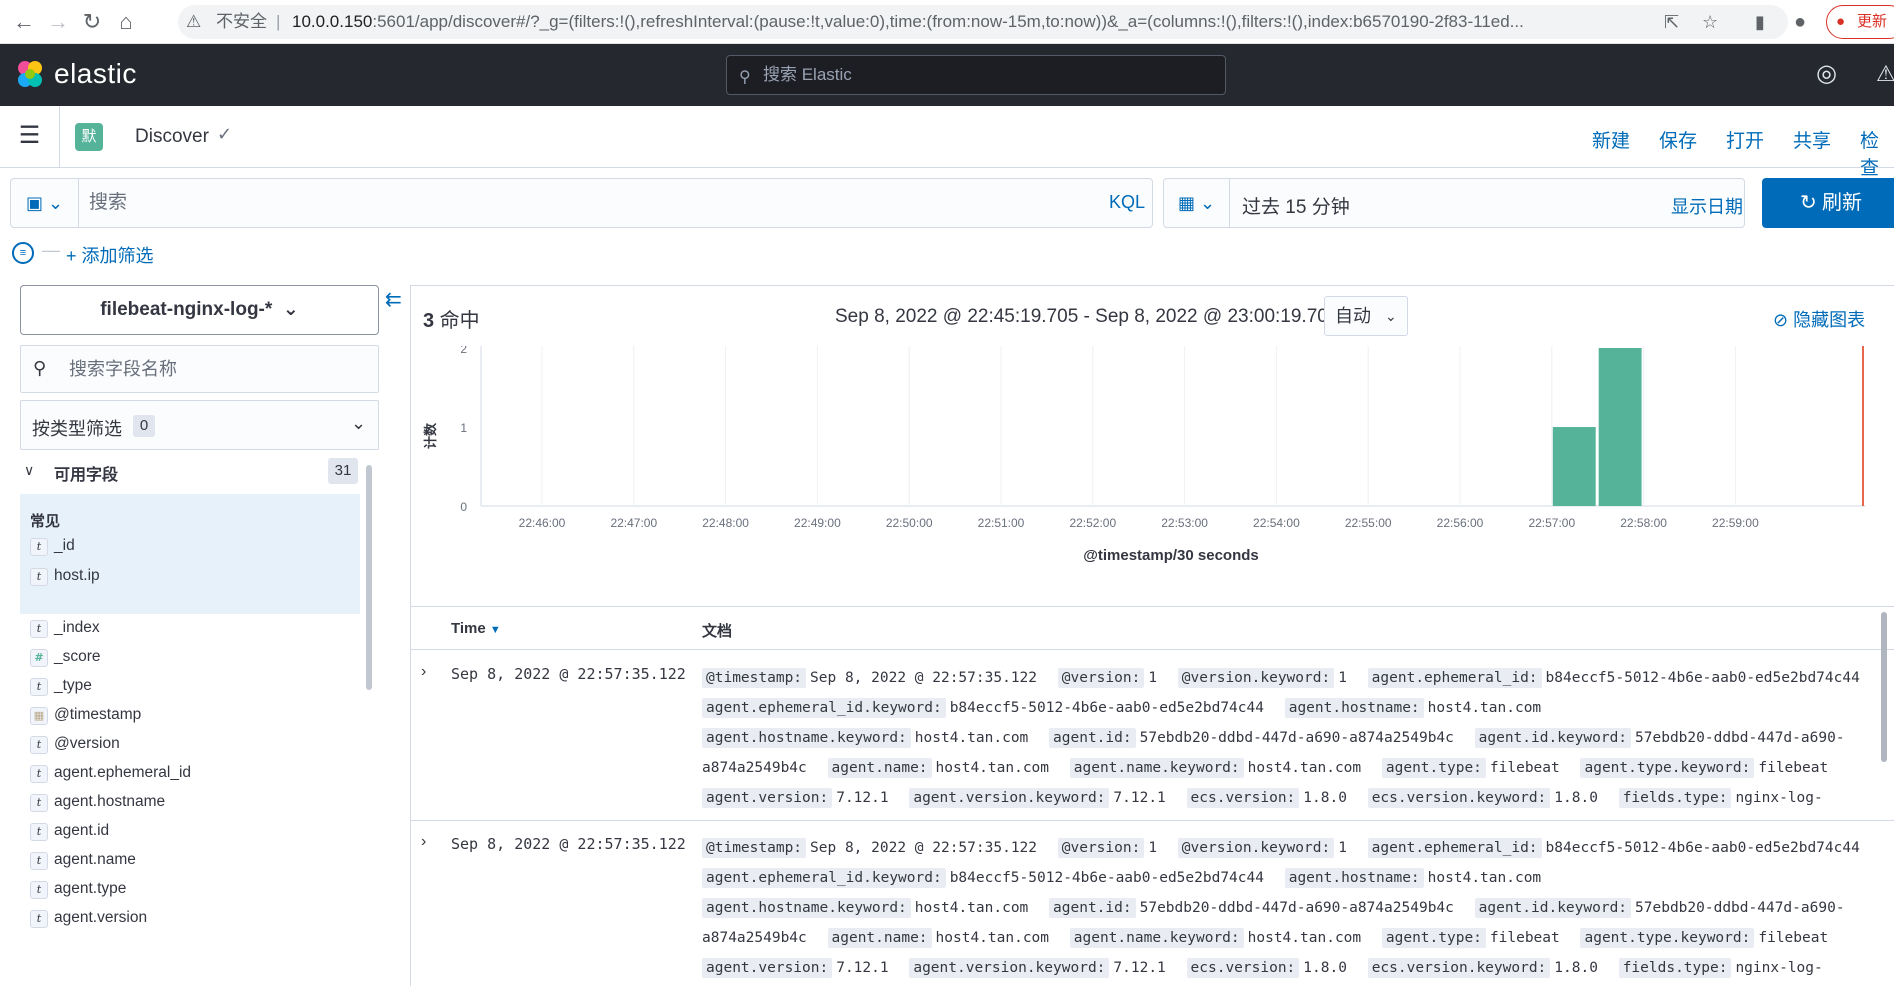  Describe the element at coordinates (1710, 22) in the screenshot. I see `bookmark-star-icon: ☆` at that location.